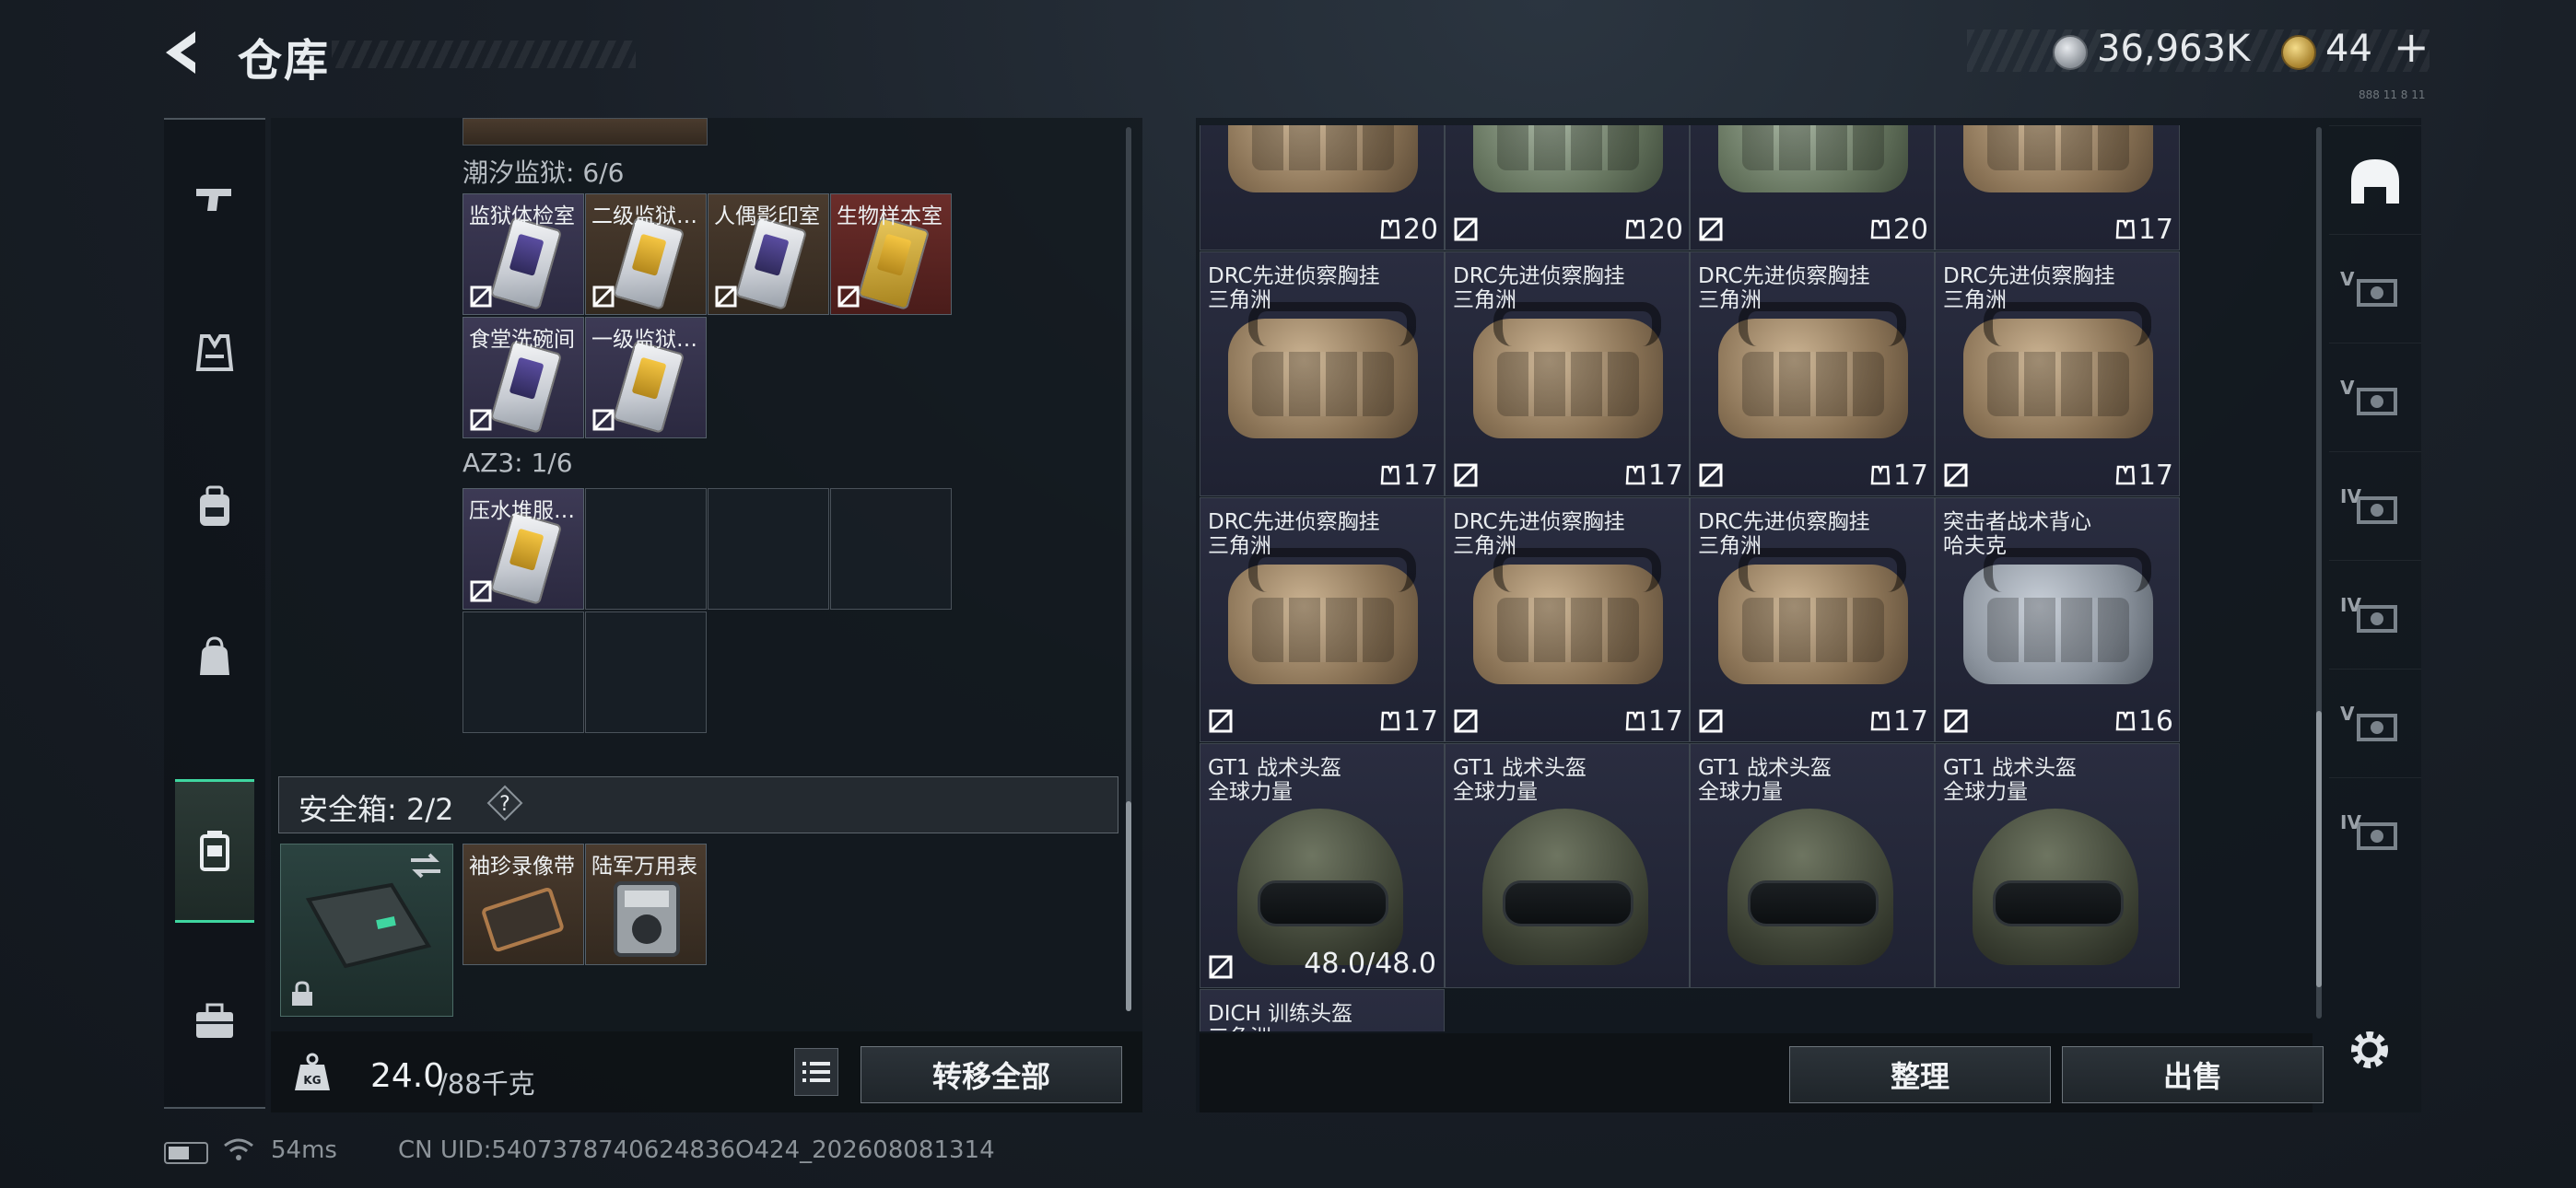 This screenshot has width=2576, height=1188. What do you see at coordinates (523, 377) in the screenshot?
I see `key-card: 食堂洗碗间` at bounding box center [523, 377].